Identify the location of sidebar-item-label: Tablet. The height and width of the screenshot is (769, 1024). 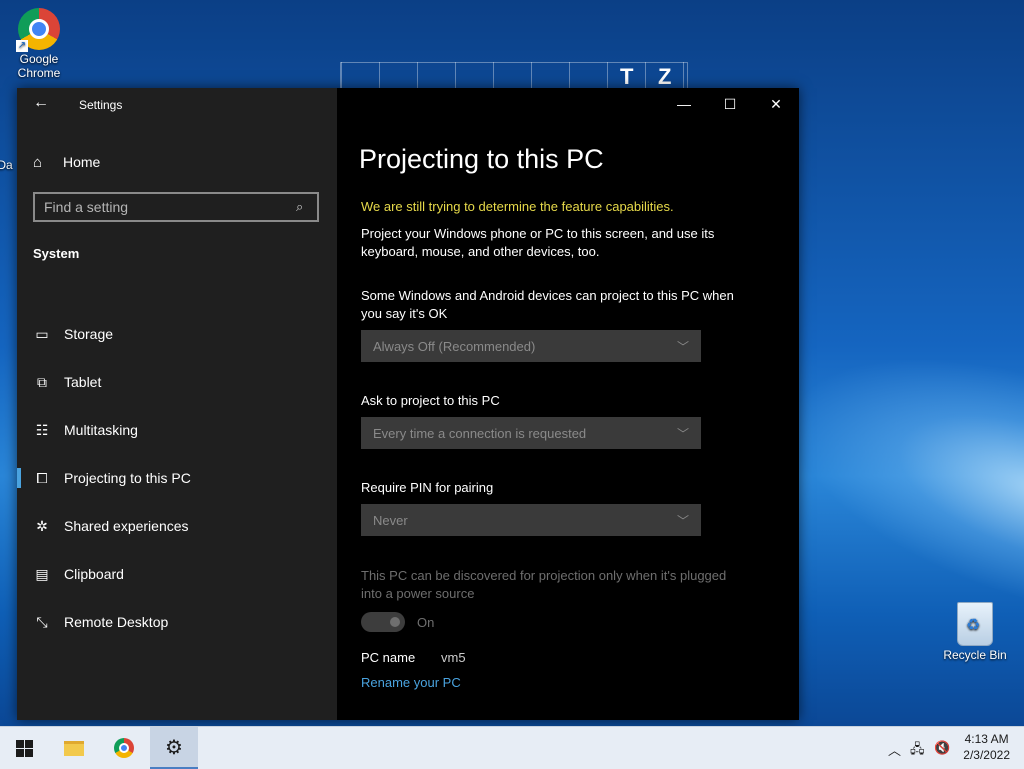
(83, 382).